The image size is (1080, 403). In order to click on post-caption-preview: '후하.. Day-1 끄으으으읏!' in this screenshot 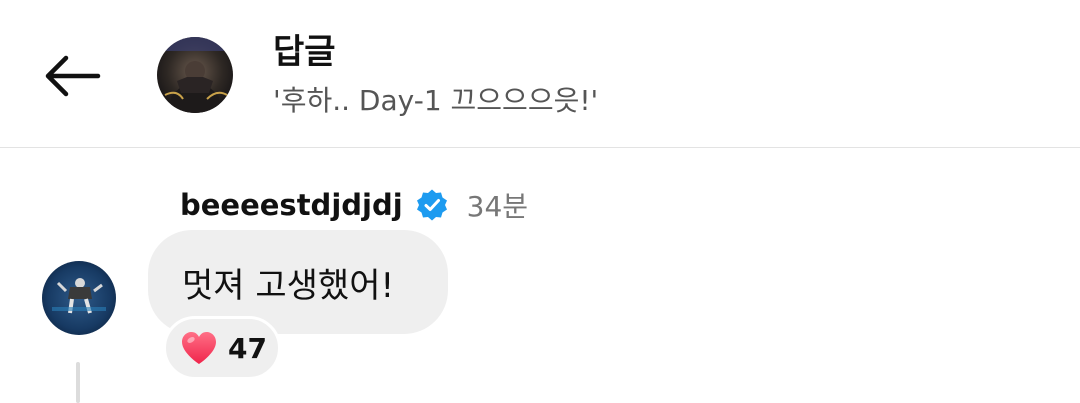, I will do `click(435, 101)`.